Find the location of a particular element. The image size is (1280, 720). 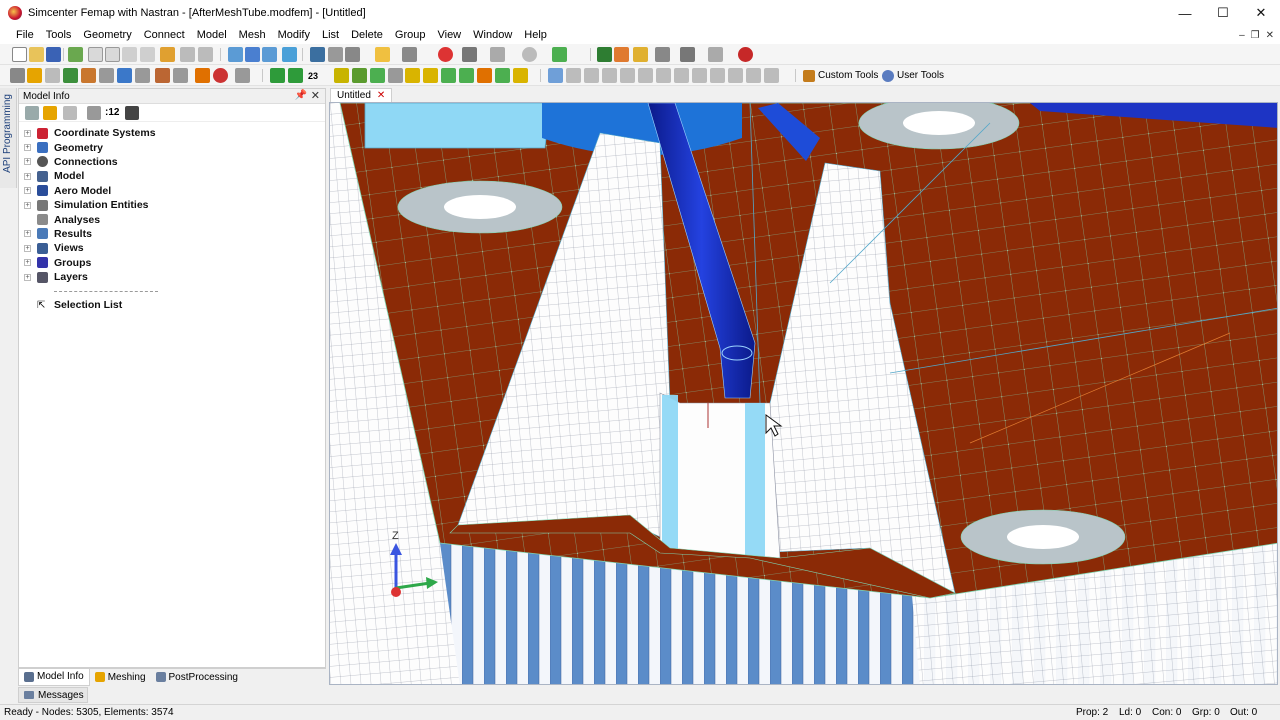

table-icon is located at coordinates (627, 75).